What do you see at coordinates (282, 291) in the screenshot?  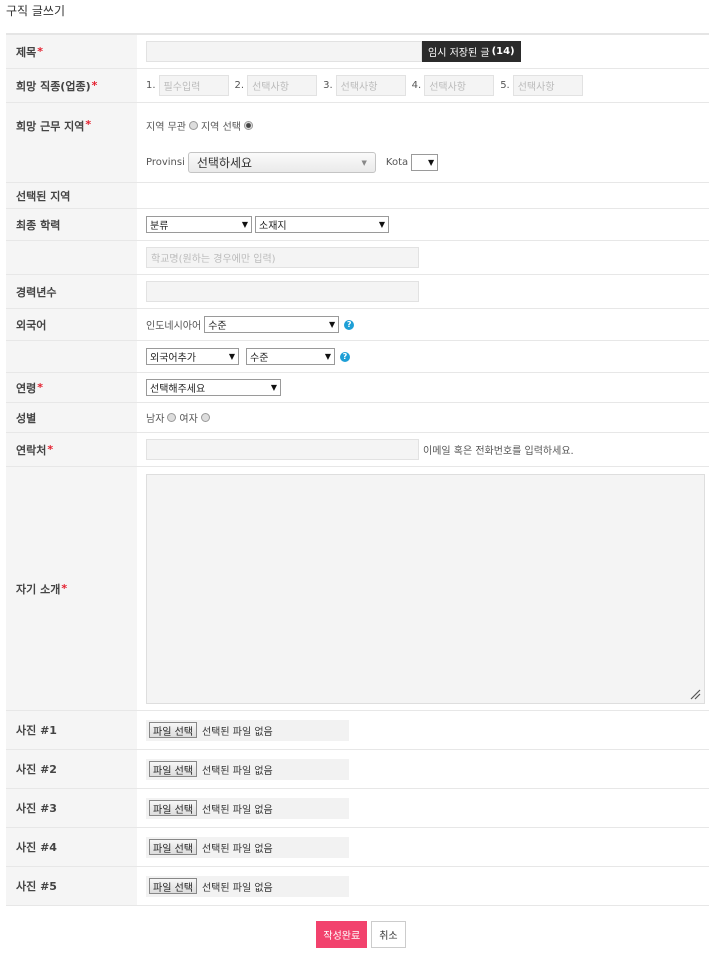 I see `experience-input` at bounding box center [282, 291].